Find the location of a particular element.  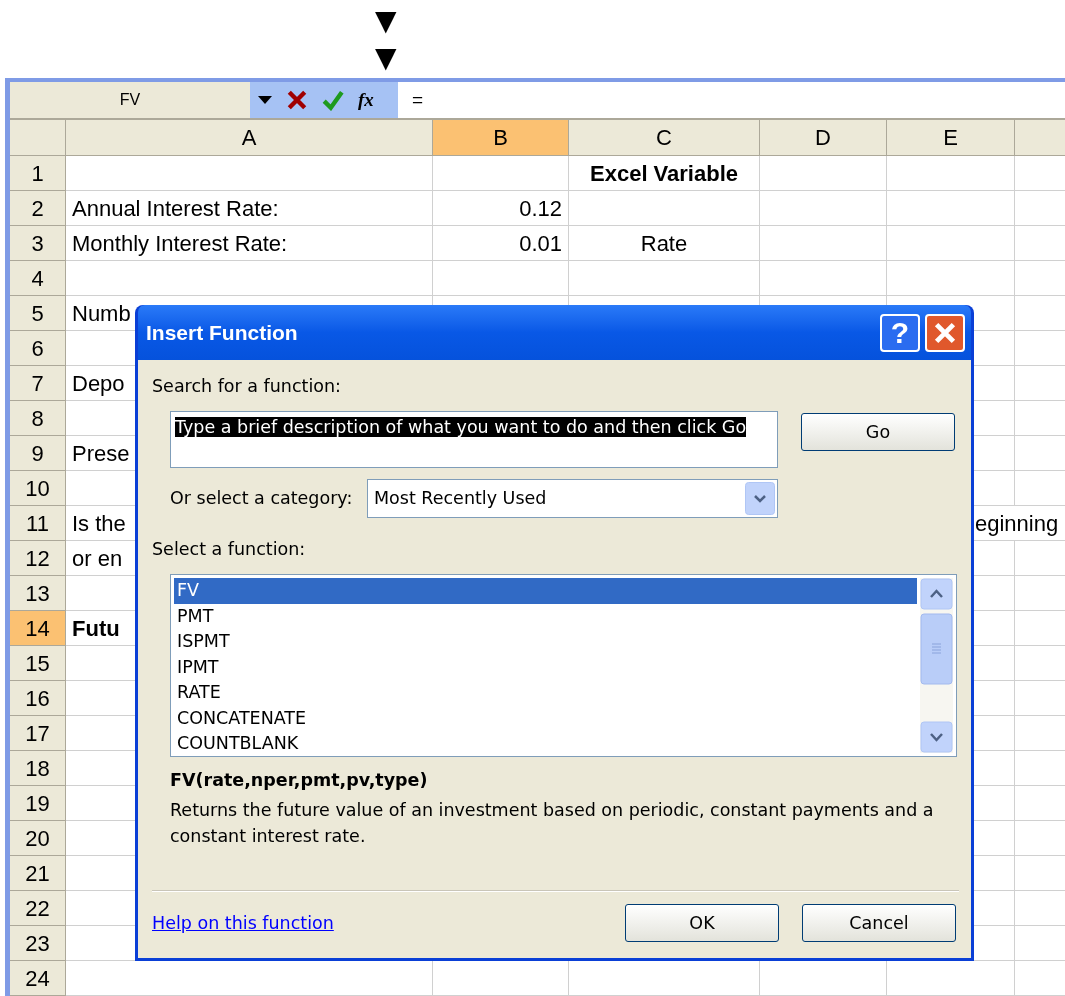

table-cell: 0.12 is located at coordinates (501, 208).